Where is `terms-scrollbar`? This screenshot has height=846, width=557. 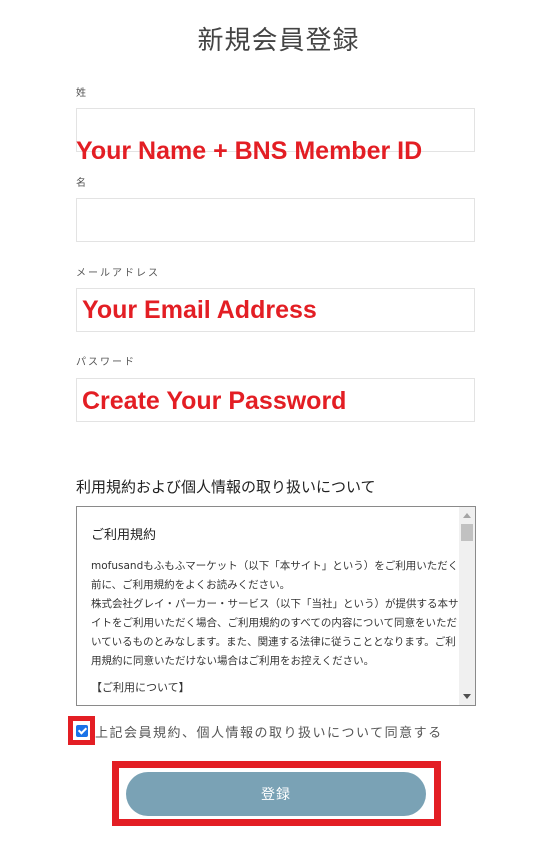
terms-scrollbar is located at coordinates (467, 606).